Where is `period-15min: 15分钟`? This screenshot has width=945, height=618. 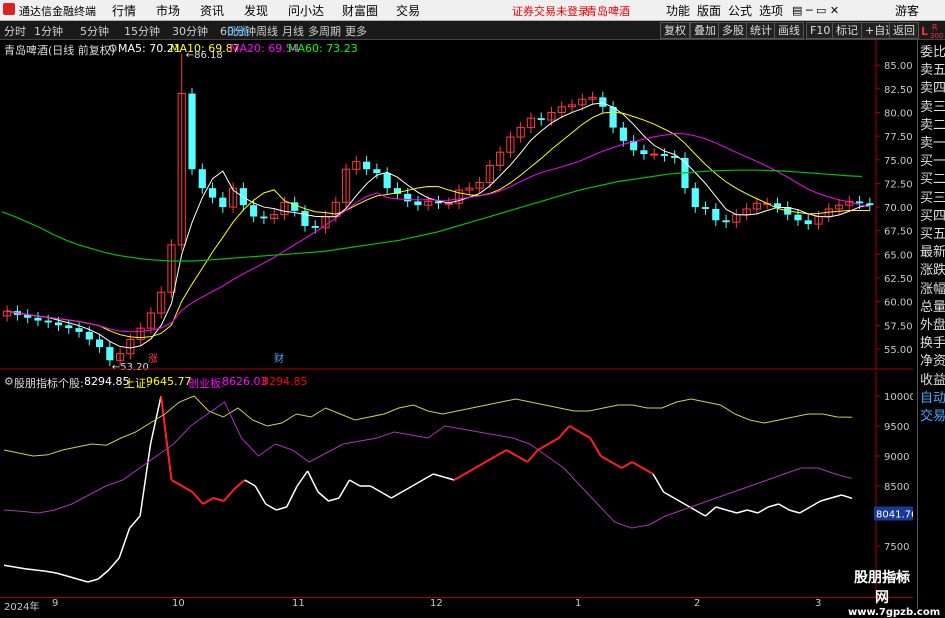 period-15min: 15分钟 is located at coordinates (142, 31).